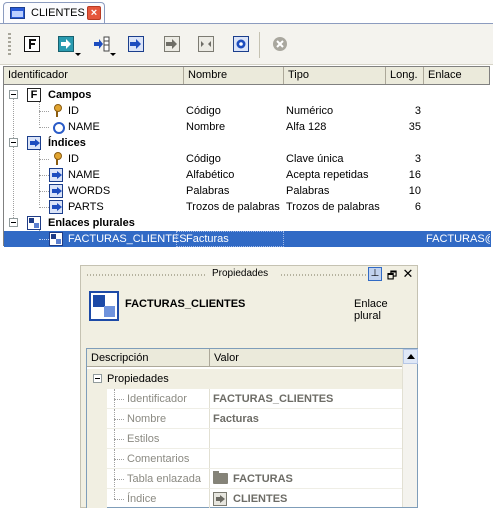 Image resolution: width=493 pixels, height=508 pixels. I want to click on table-row-selected: FACTURAS_CLIENTES Facturas FACTURAS@I, so click(247, 239).